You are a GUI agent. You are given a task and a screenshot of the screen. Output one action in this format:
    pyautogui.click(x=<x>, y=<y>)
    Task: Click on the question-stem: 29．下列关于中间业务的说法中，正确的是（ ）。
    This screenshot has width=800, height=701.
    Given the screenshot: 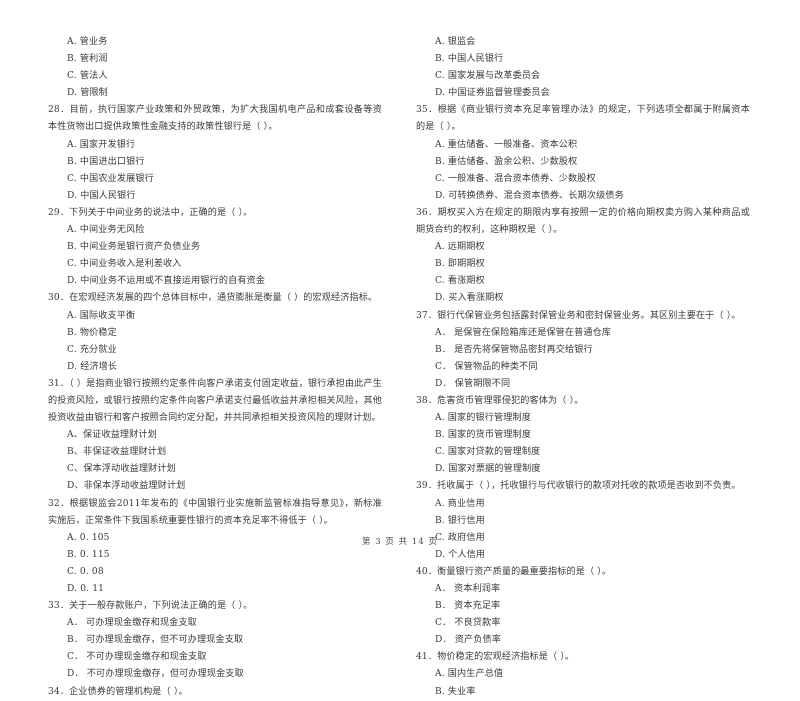 What is the action you would take?
    pyautogui.click(x=150, y=212)
    